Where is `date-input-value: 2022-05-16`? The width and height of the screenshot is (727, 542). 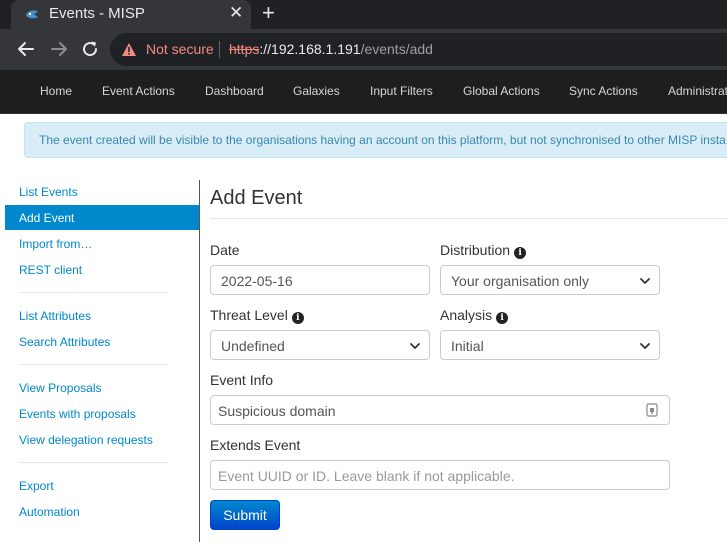 date-input-value: 2022-05-16 is located at coordinates (257, 281).